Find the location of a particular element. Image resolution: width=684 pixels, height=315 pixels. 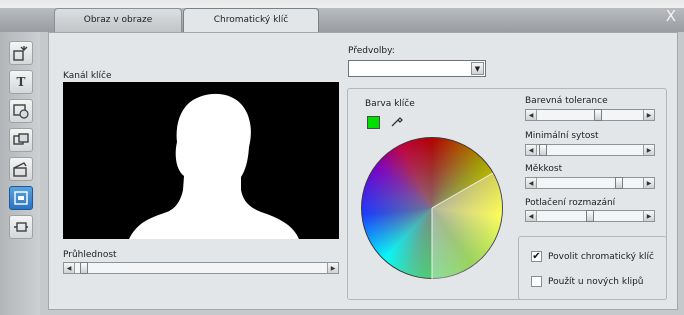

eyedropper-icon is located at coordinates (397, 121).